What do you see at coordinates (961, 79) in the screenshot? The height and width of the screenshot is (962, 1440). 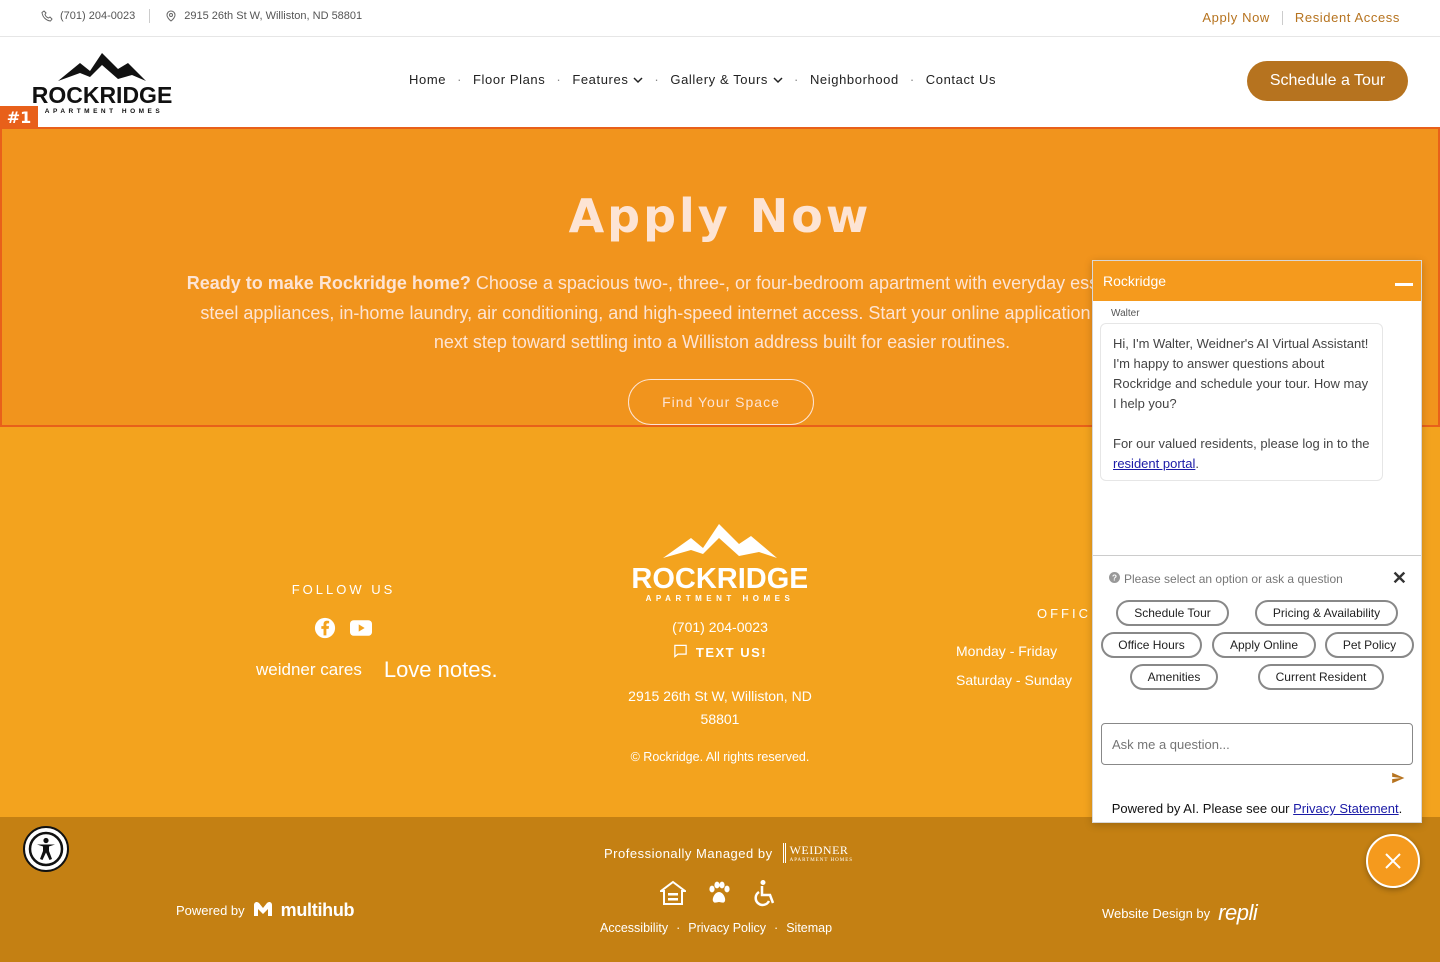 I see `nav-contact-us: Contact Us` at bounding box center [961, 79].